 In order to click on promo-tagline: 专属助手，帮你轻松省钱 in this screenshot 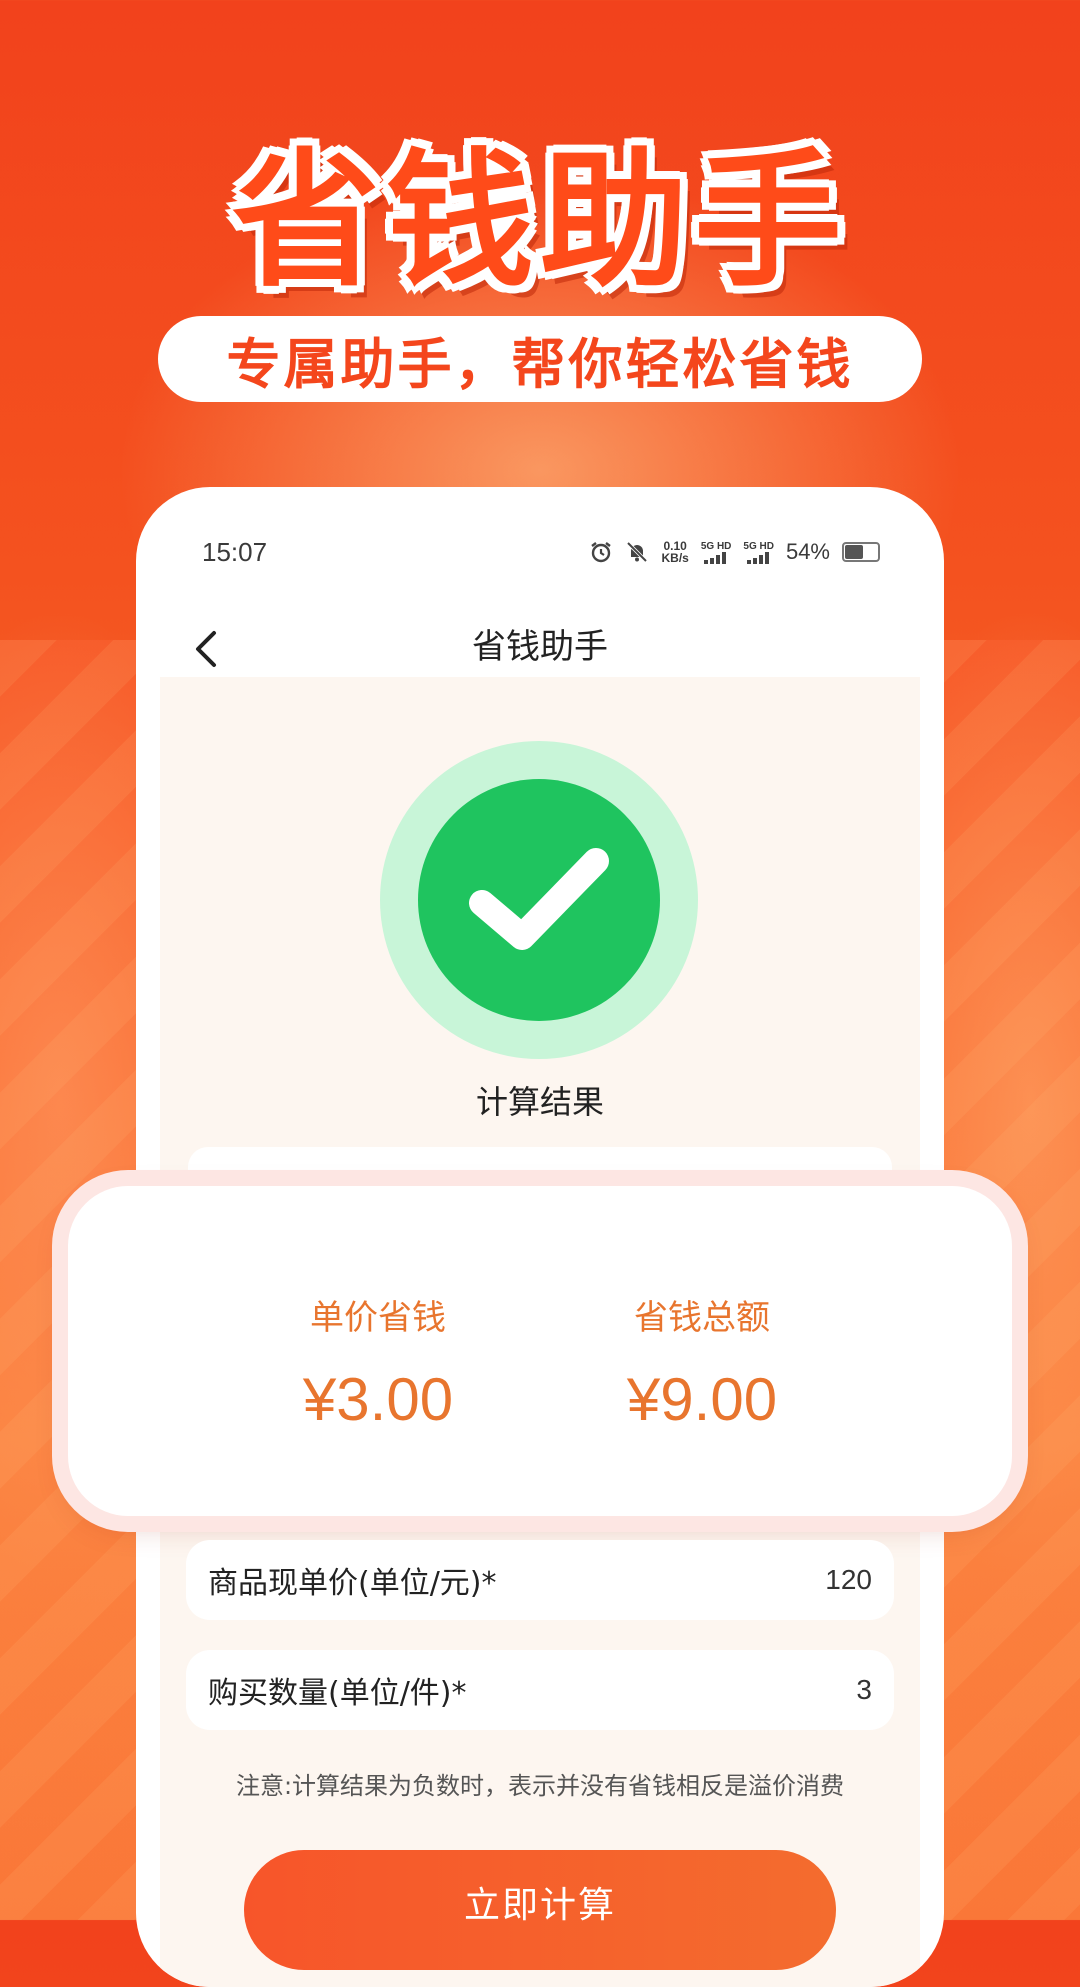, I will do `click(540, 359)`.